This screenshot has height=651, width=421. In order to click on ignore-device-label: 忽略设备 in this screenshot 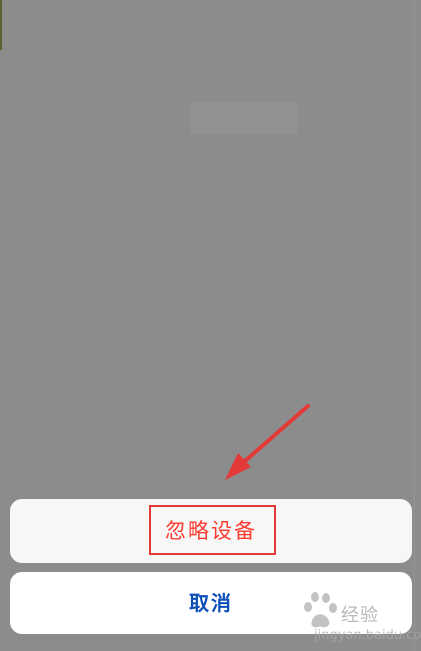, I will do `click(211, 530)`.